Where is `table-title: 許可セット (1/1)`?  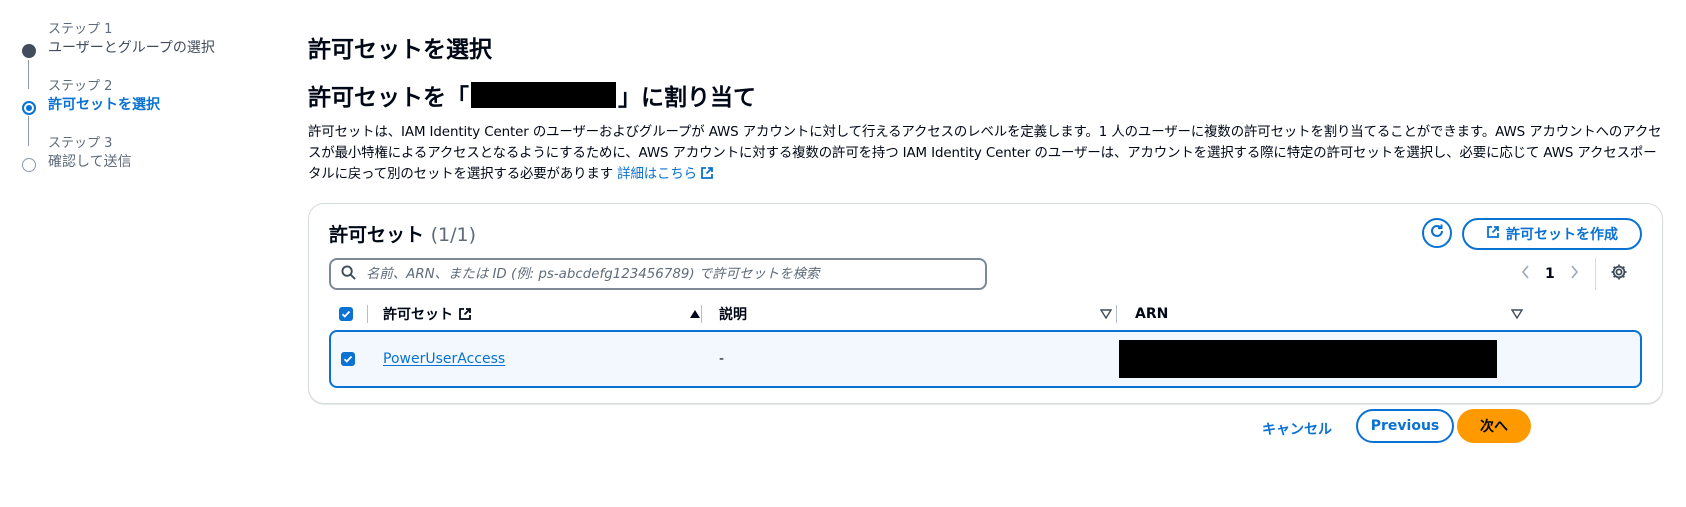 table-title: 許可セット (1/1) is located at coordinates (402, 233).